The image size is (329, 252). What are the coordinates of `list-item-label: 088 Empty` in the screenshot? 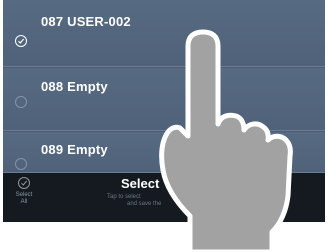 It's located at (74, 86).